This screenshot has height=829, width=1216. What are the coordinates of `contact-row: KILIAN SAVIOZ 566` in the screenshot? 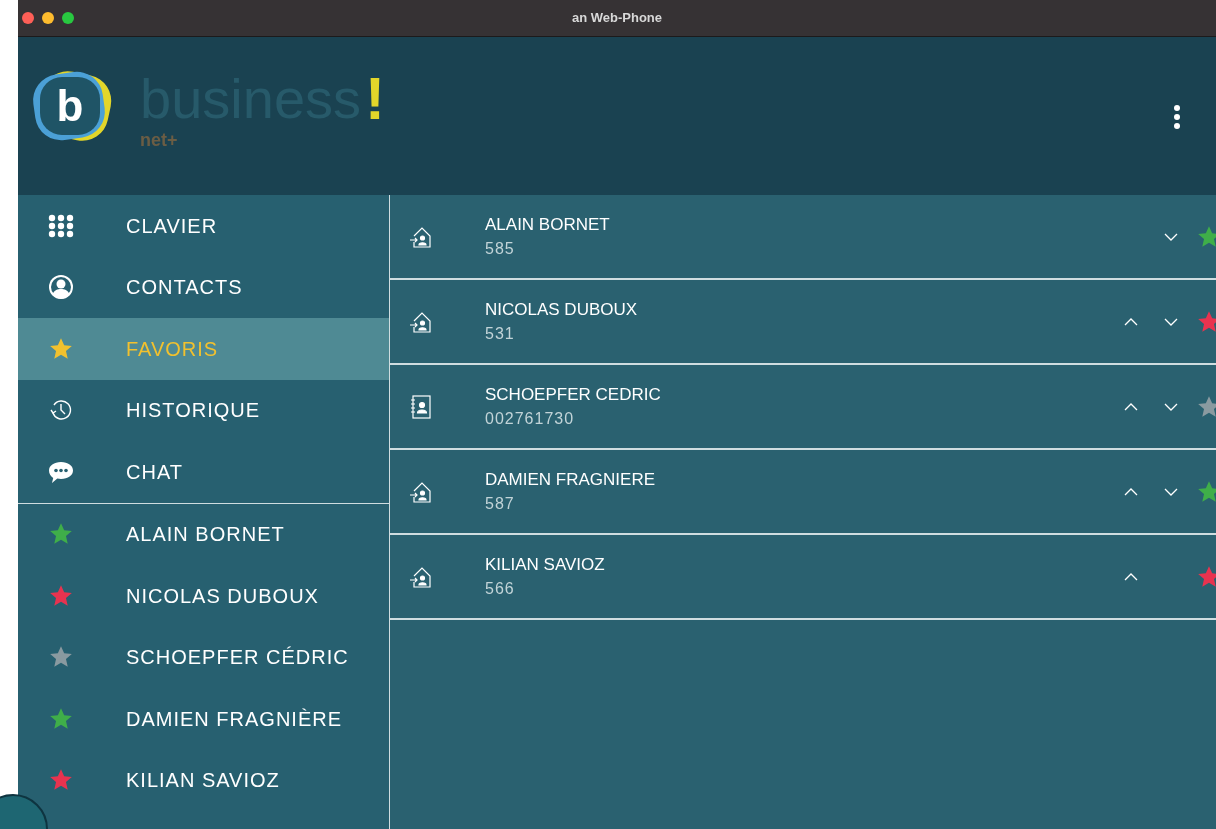 It's located at (803, 577).